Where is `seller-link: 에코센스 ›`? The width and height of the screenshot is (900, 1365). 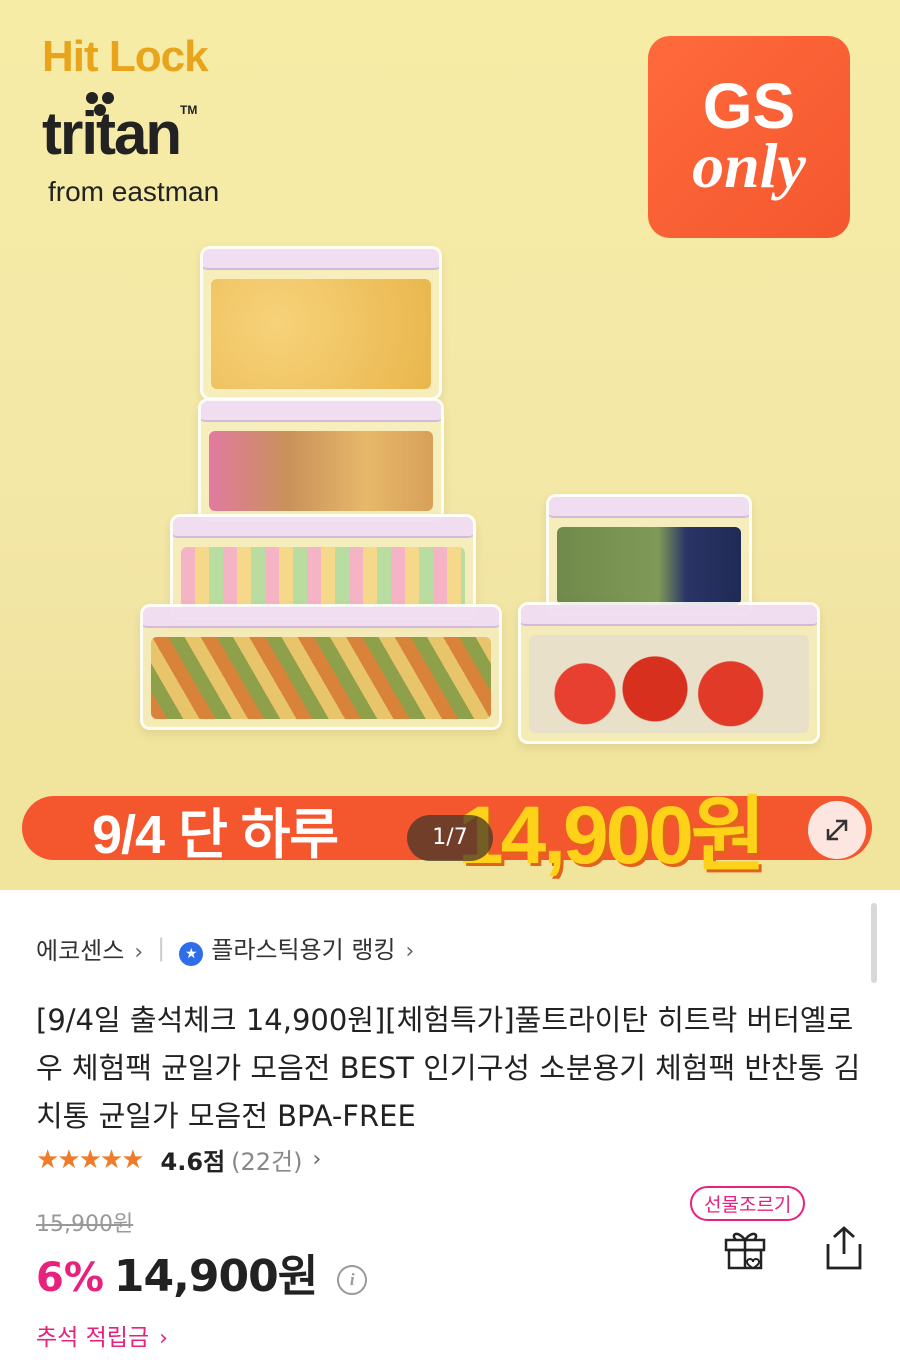
seller-link: 에코센스 › is located at coordinates (89, 948).